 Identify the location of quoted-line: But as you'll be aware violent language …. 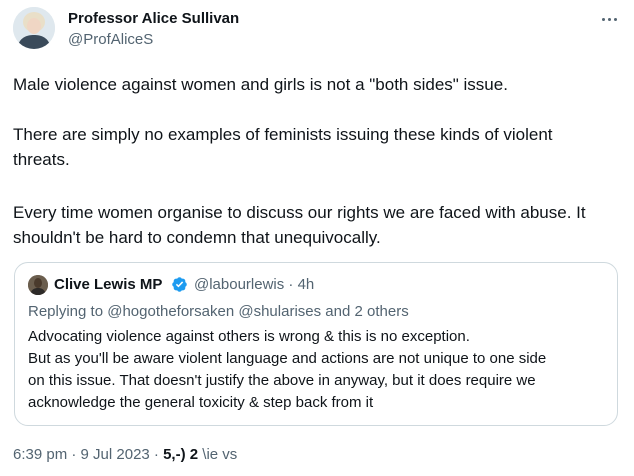
(287, 358).